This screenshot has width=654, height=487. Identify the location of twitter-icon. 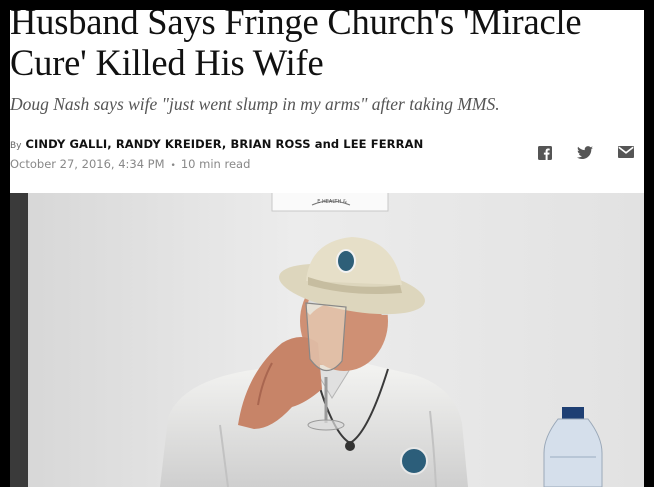
(585, 152).